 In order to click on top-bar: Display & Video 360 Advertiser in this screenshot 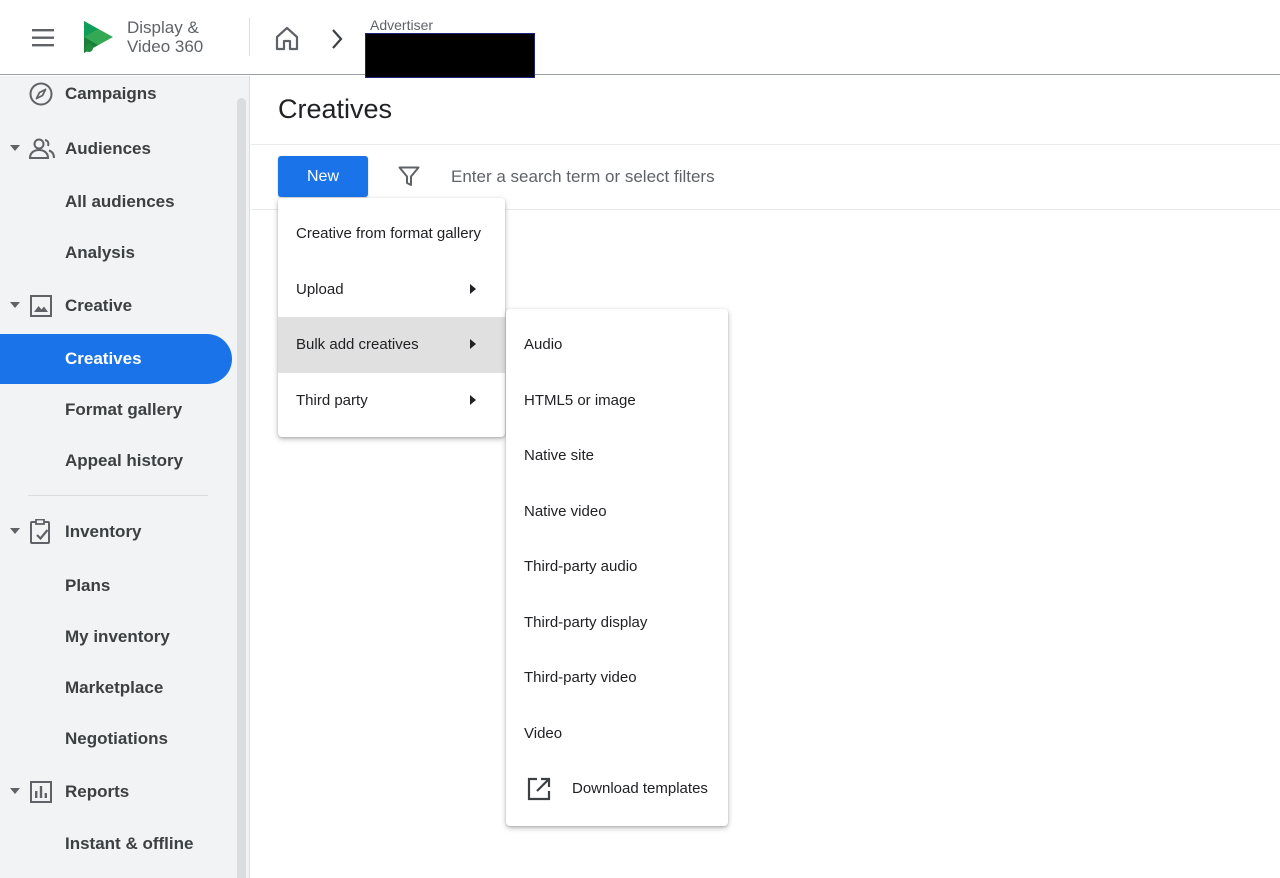, I will do `click(640, 39)`.